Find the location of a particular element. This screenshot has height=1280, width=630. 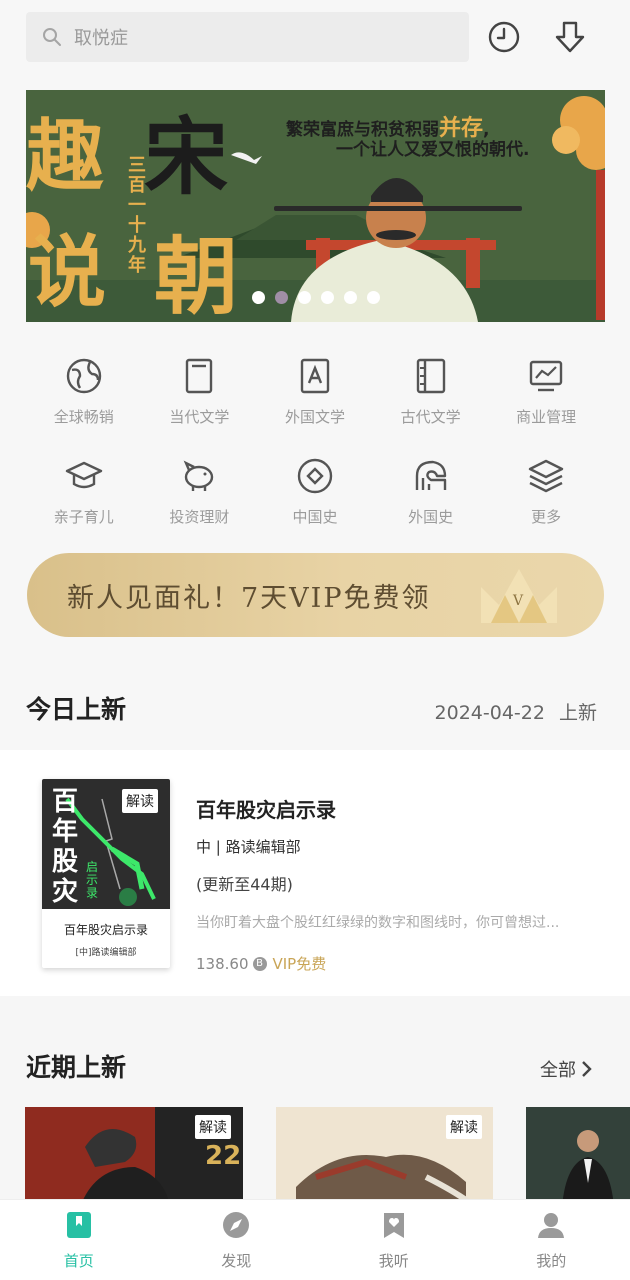

recent-section-title: 近期上新 is located at coordinates (76, 1067).